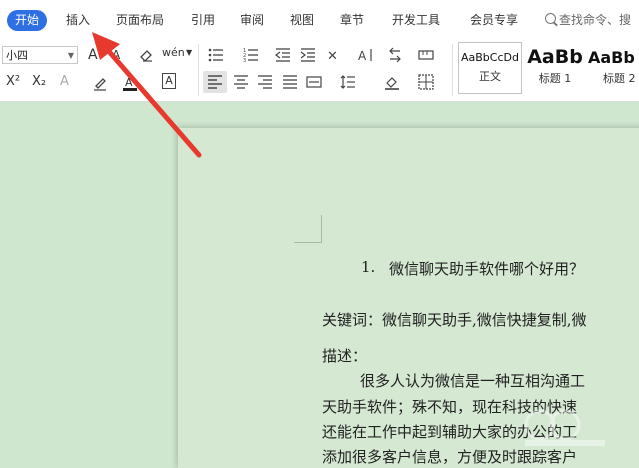 The height and width of the screenshot is (468, 639). What do you see at coordinates (564, 427) in the screenshot?
I see `watermark-logo-icon` at bounding box center [564, 427].